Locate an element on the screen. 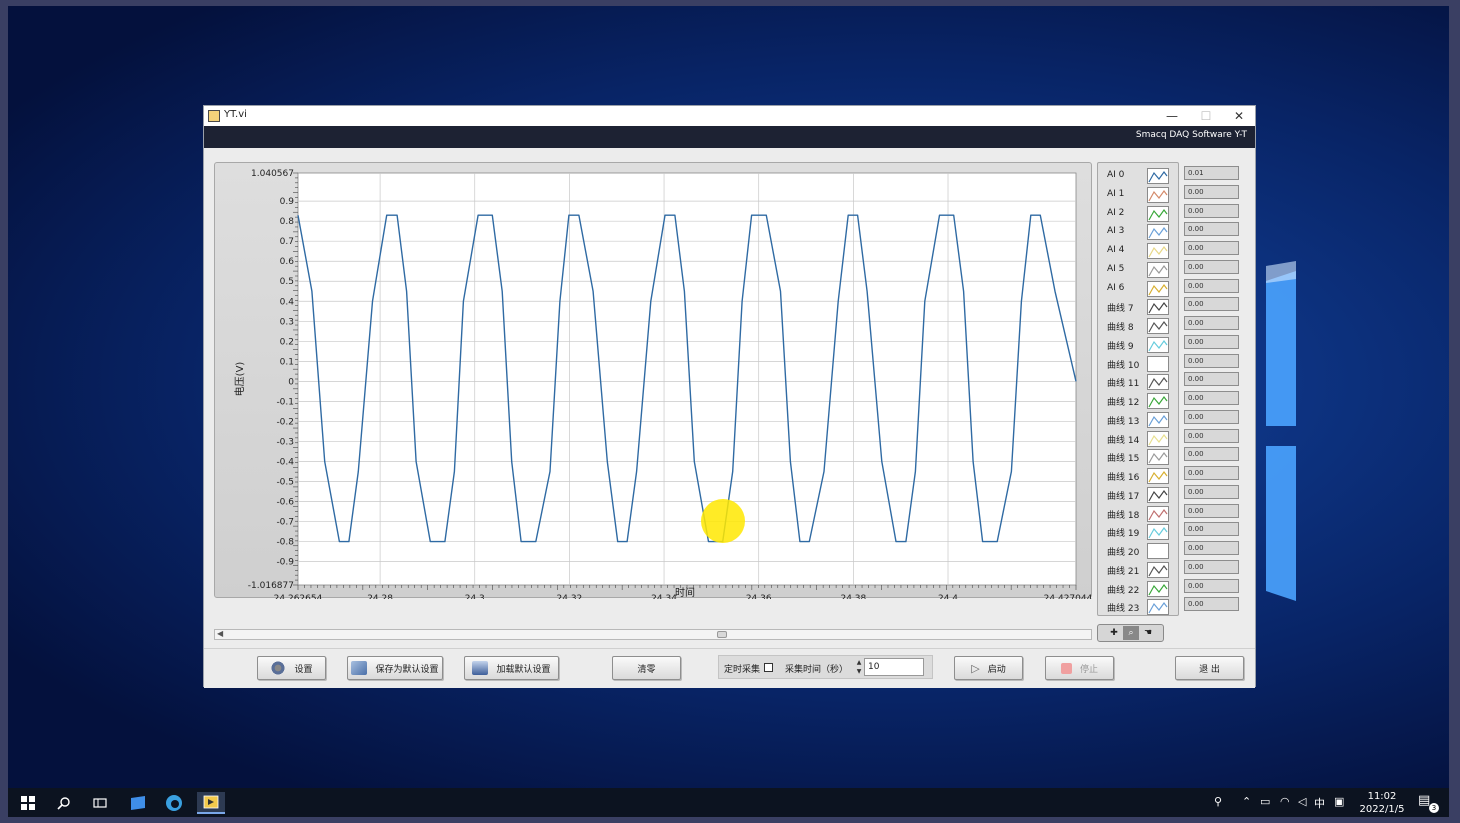  close-button: ✕ is located at coordinates (1239, 116).